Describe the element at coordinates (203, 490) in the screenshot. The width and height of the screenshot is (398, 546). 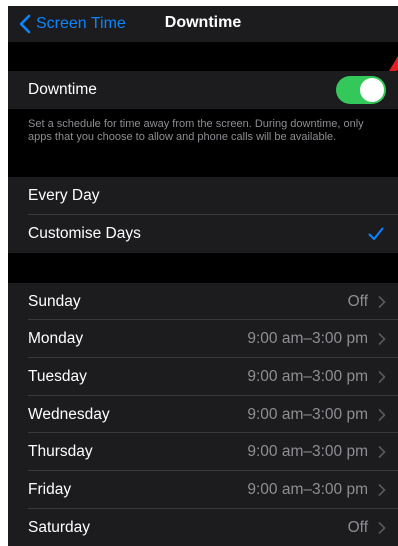
I see `day-row-friday: Friday 9:00 am–3:00 pm` at that location.